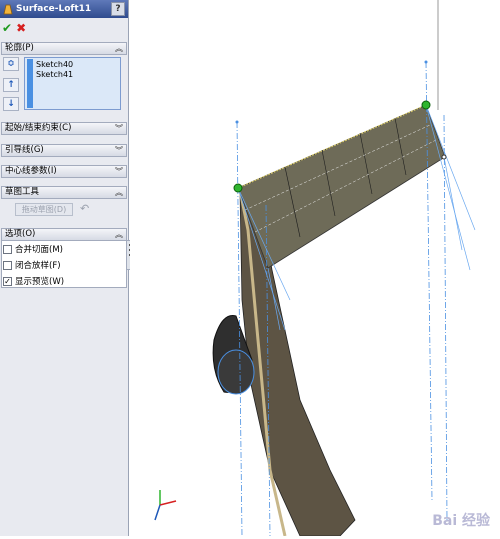 This screenshot has width=500, height=539. What do you see at coordinates (461, 521) in the screenshot?
I see `watermark-text: Bai 经验` at bounding box center [461, 521].